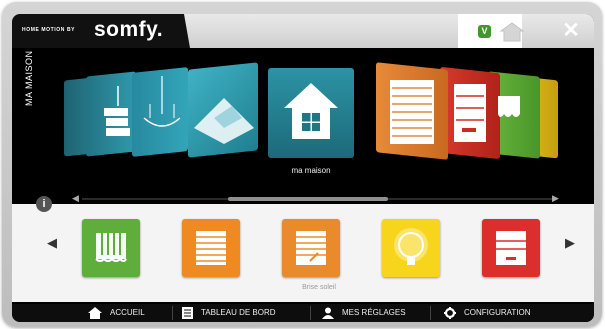  Describe the element at coordinates (328, 313) in the screenshot. I see `user-icon` at that location.